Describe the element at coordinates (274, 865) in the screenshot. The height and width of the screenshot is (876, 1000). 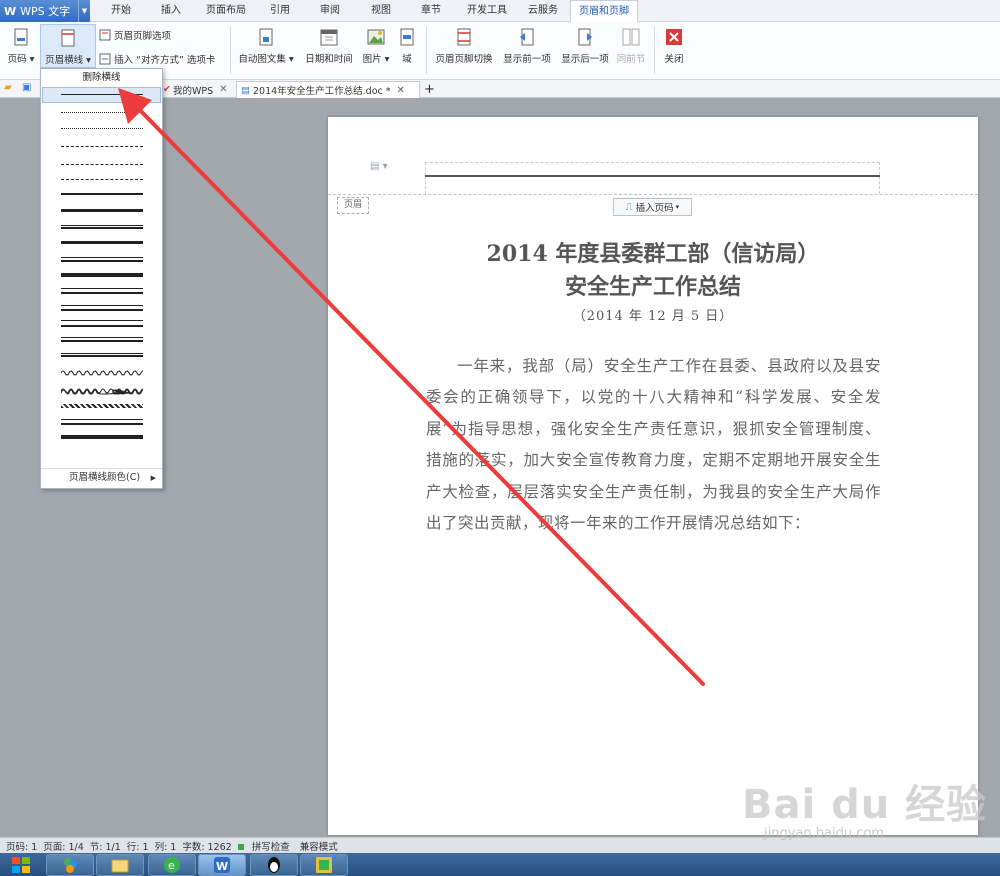
I see `taskbar-qq-icon` at that location.